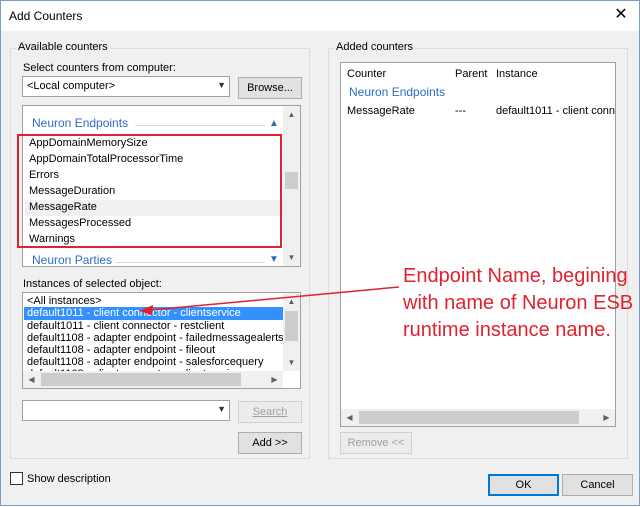  What do you see at coordinates (507, 330) in the screenshot?
I see `annotation-line: runtime instance name.` at bounding box center [507, 330].